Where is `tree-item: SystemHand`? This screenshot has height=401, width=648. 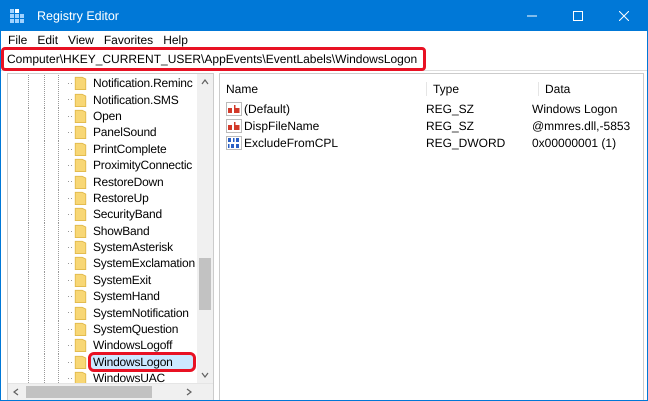
tree-item: SystemHand is located at coordinates (127, 296).